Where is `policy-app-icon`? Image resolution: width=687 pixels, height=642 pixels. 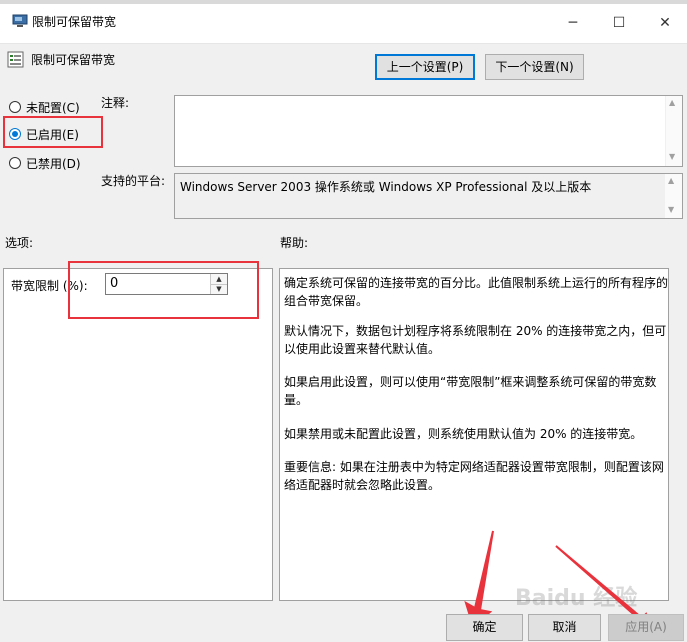
policy-app-icon is located at coordinates (20, 21).